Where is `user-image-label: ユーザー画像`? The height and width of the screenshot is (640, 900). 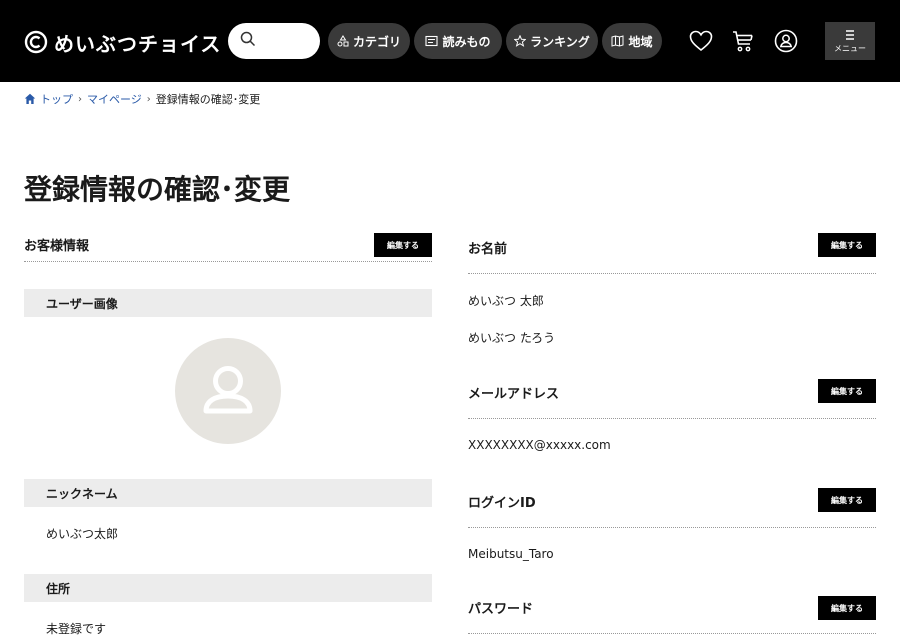
user-image-label: ユーザー画像 is located at coordinates (228, 303).